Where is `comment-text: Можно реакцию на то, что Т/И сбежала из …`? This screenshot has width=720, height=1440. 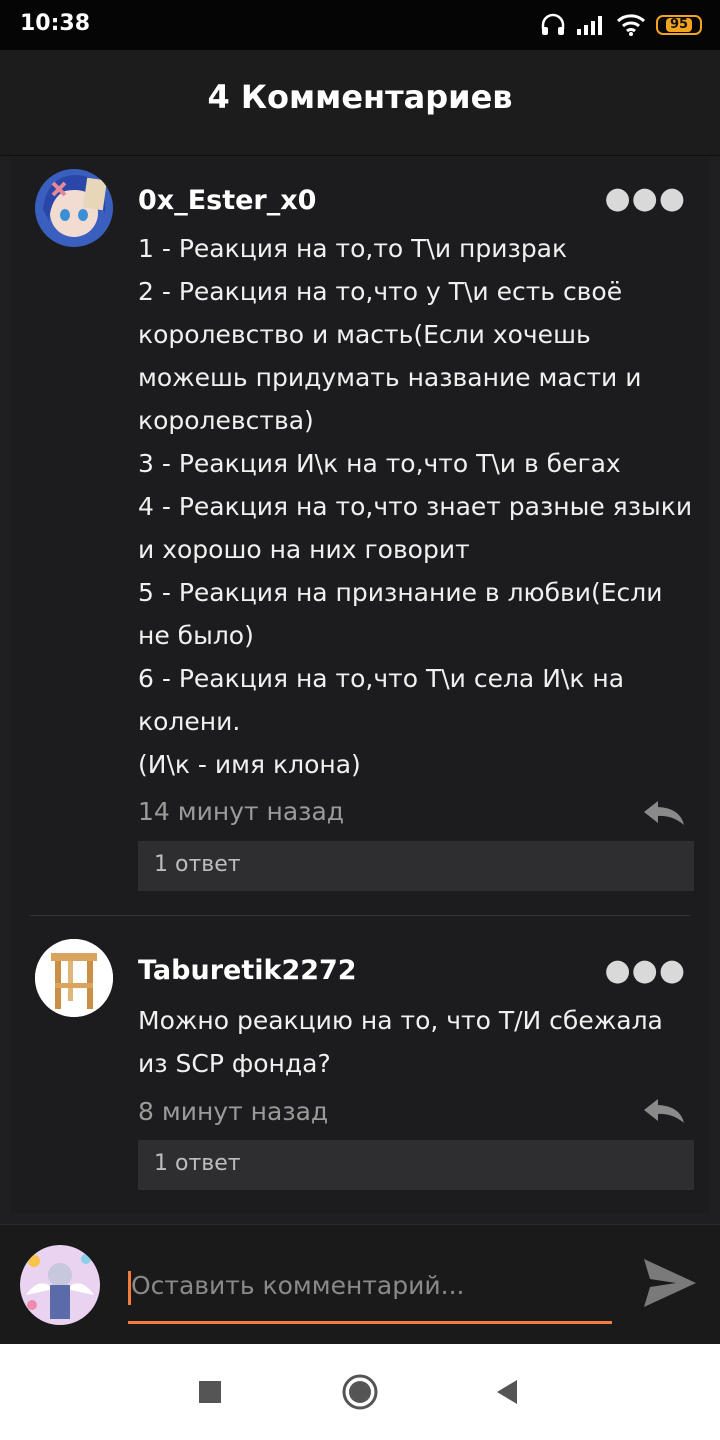
comment-text: Можно реакцию на то, что Т/И сбежала из … is located at coordinates (400, 1042).